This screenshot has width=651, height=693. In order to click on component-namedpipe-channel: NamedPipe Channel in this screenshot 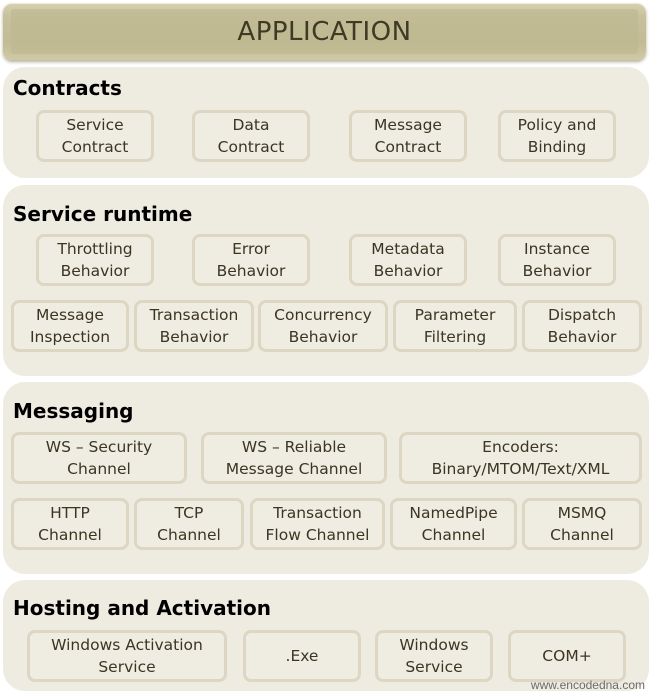, I will do `click(453, 524)`.